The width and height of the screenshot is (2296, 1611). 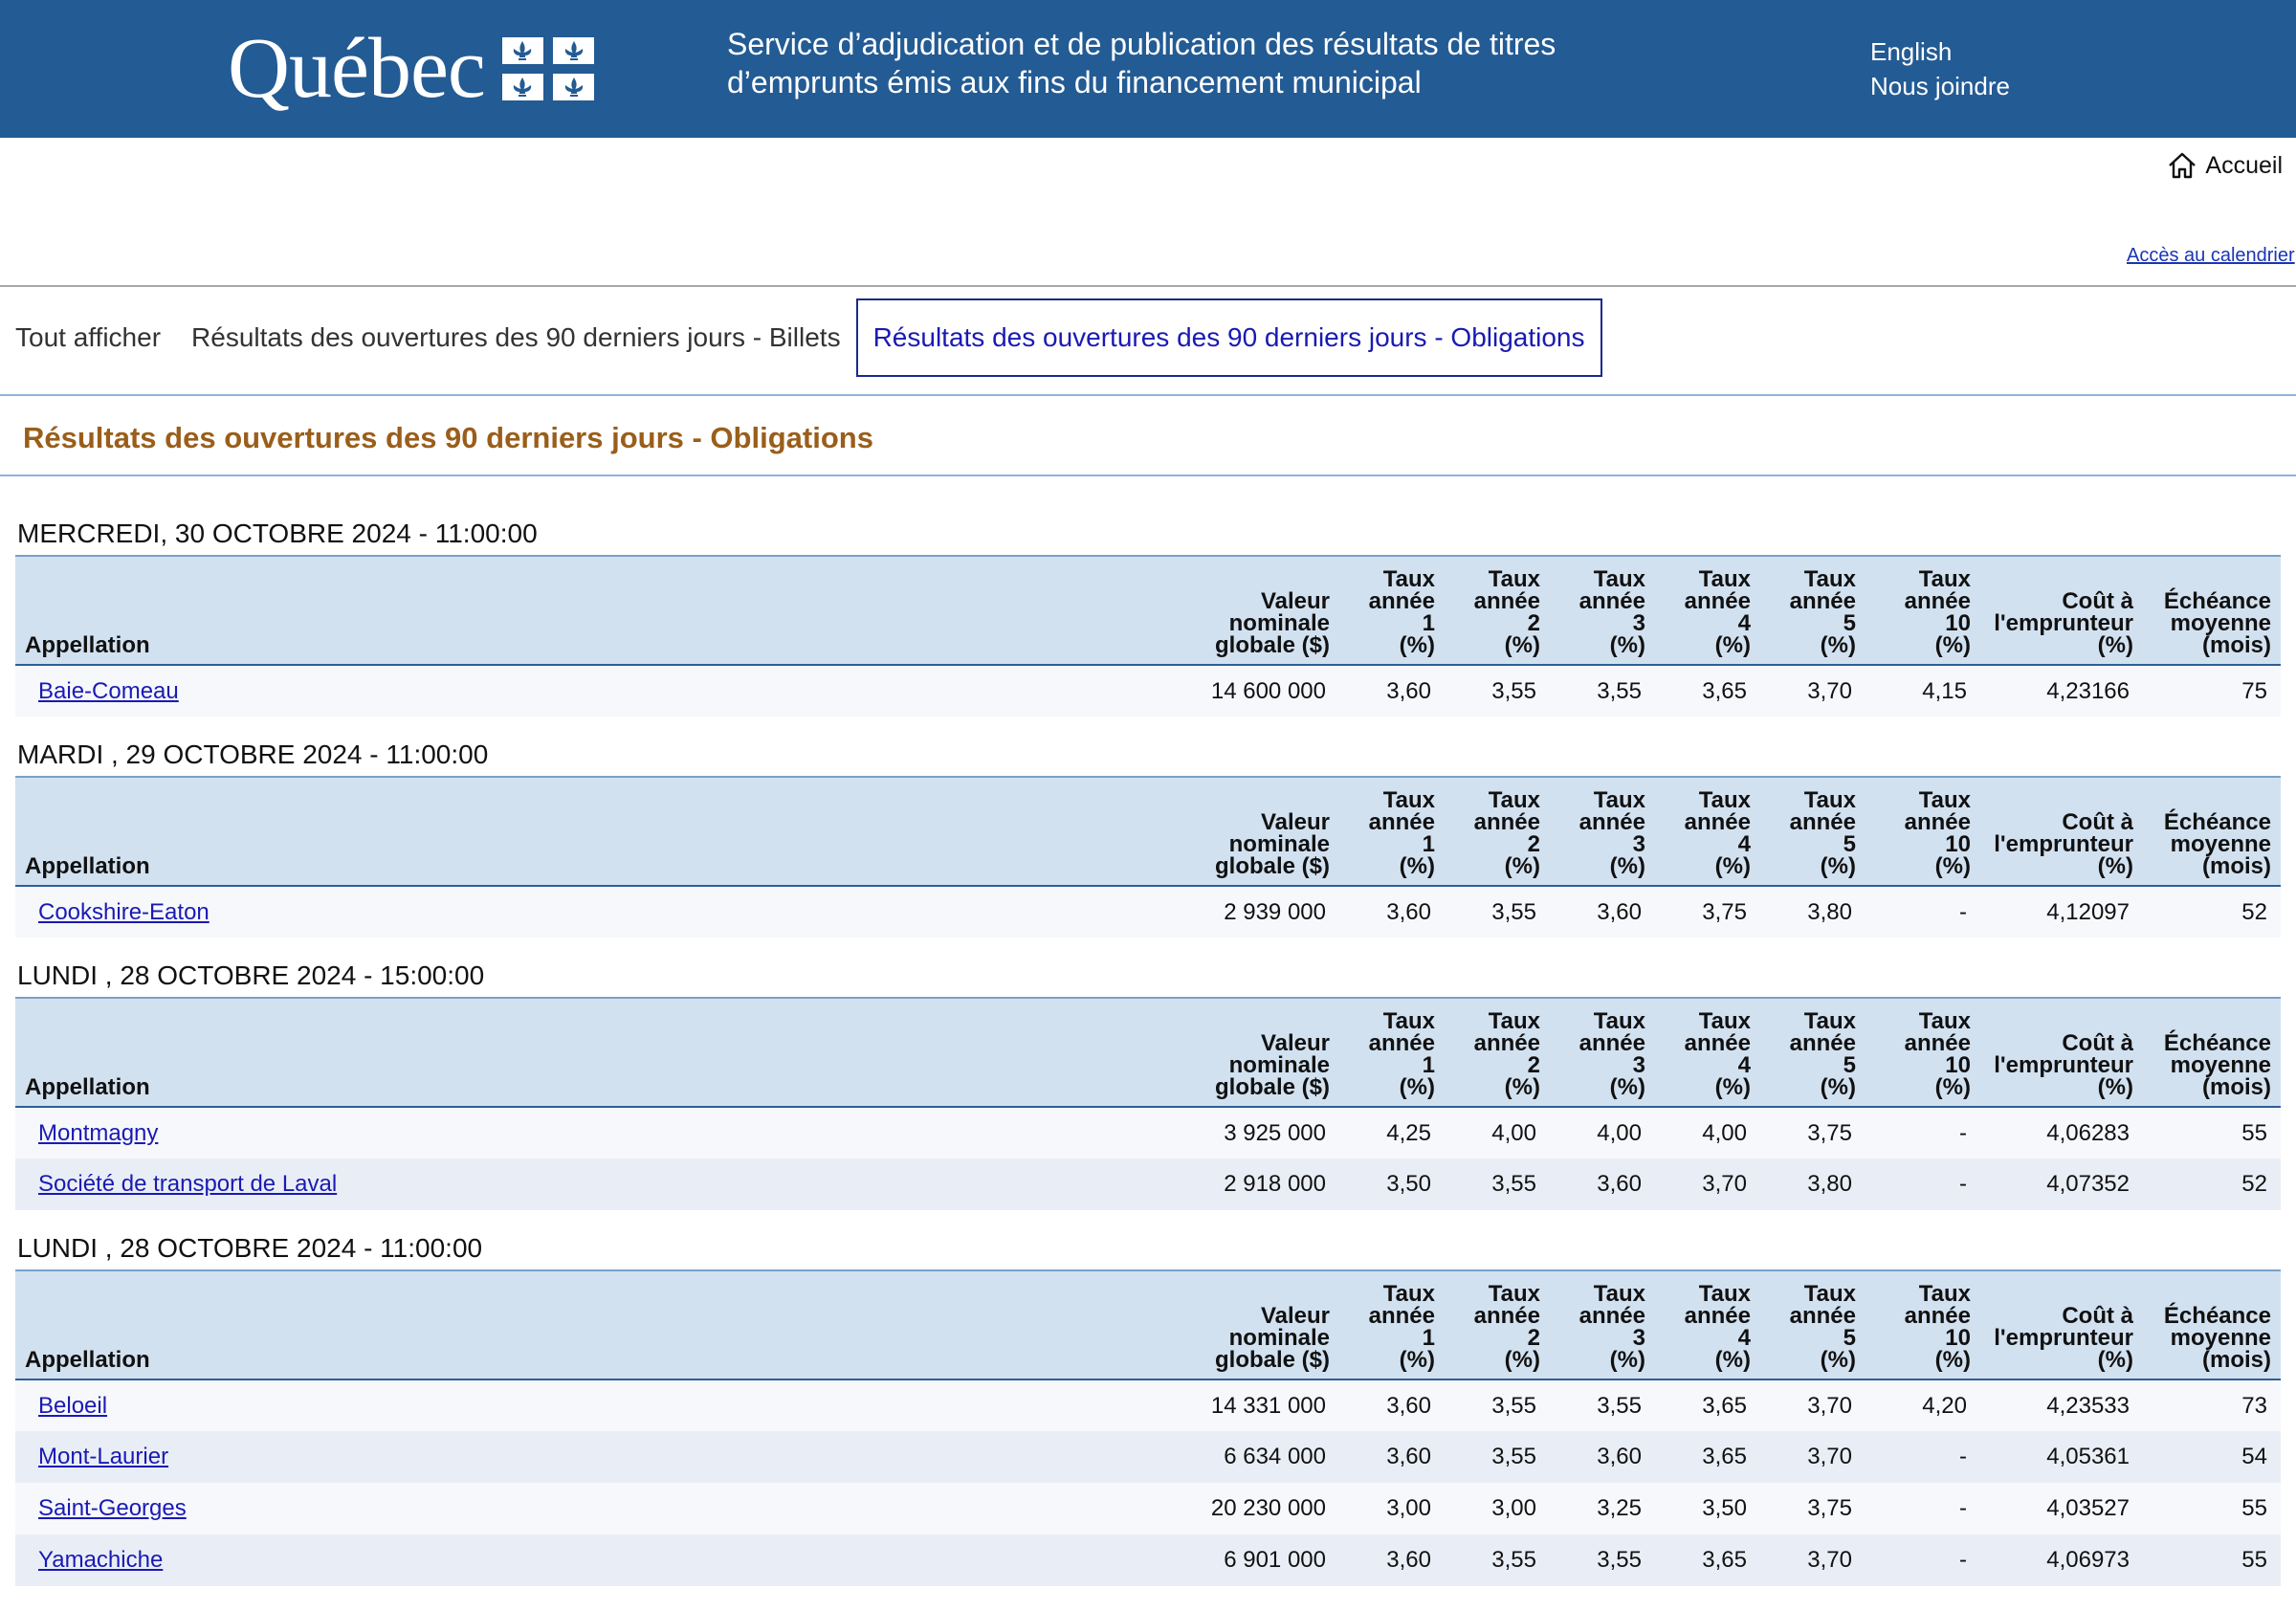 What do you see at coordinates (547, 68) in the screenshot?
I see `fleurdelise-flag-icon` at bounding box center [547, 68].